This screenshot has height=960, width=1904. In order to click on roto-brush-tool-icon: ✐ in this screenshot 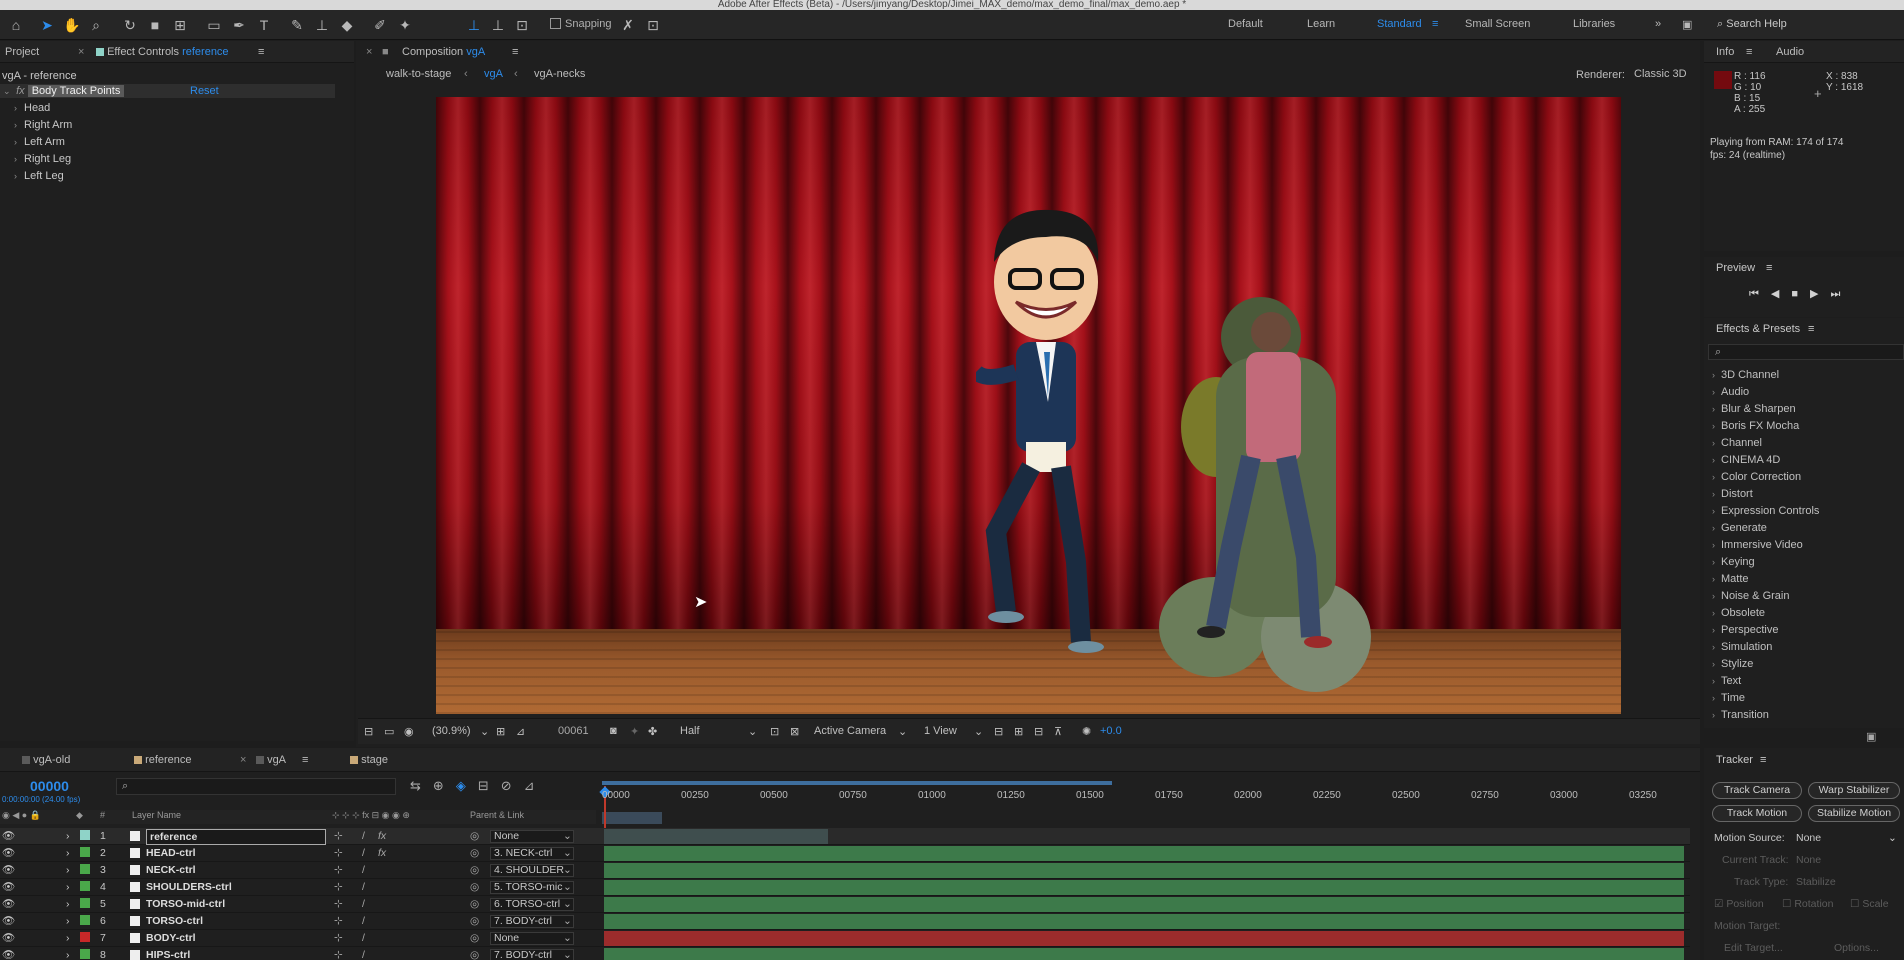, I will do `click(380, 25)`.